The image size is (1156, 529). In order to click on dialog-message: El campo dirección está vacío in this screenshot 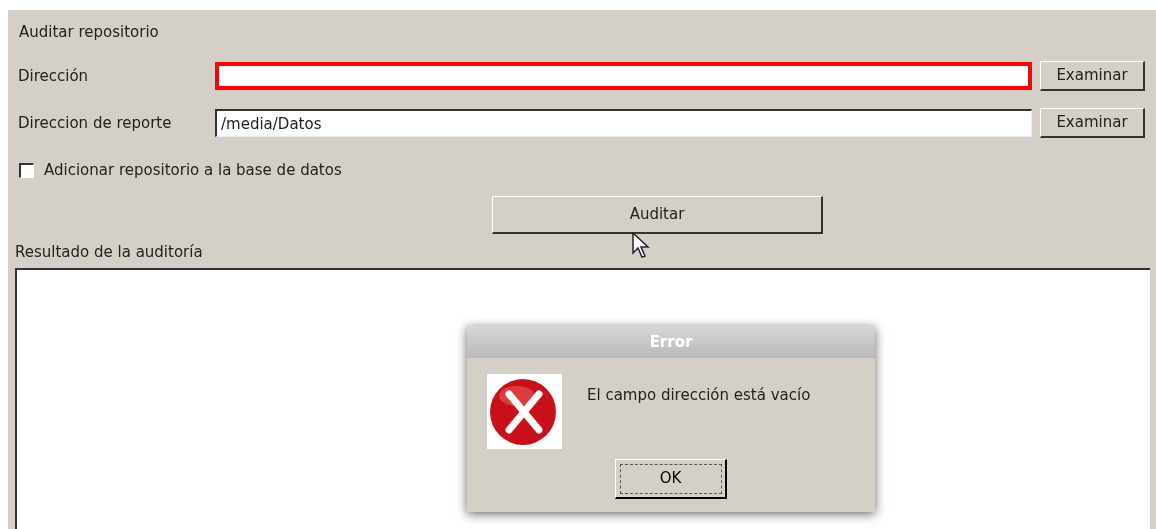, I will do `click(699, 395)`.